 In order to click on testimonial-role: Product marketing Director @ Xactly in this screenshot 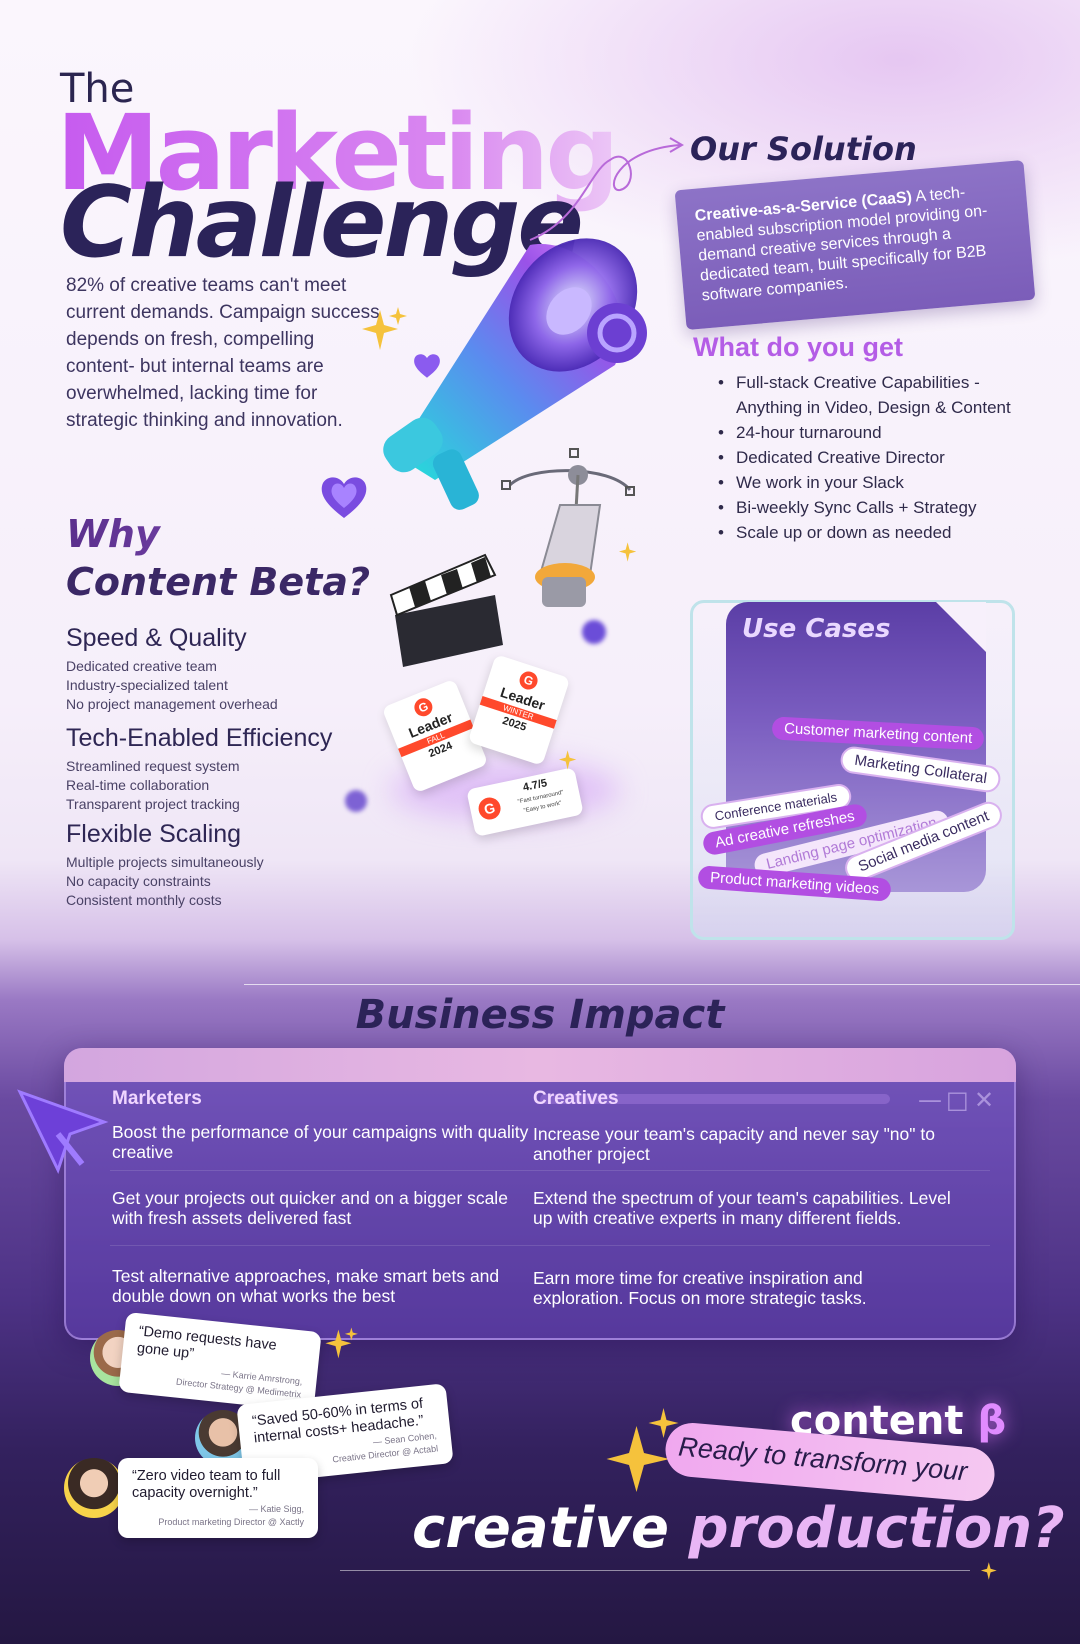, I will do `click(231, 1522)`.